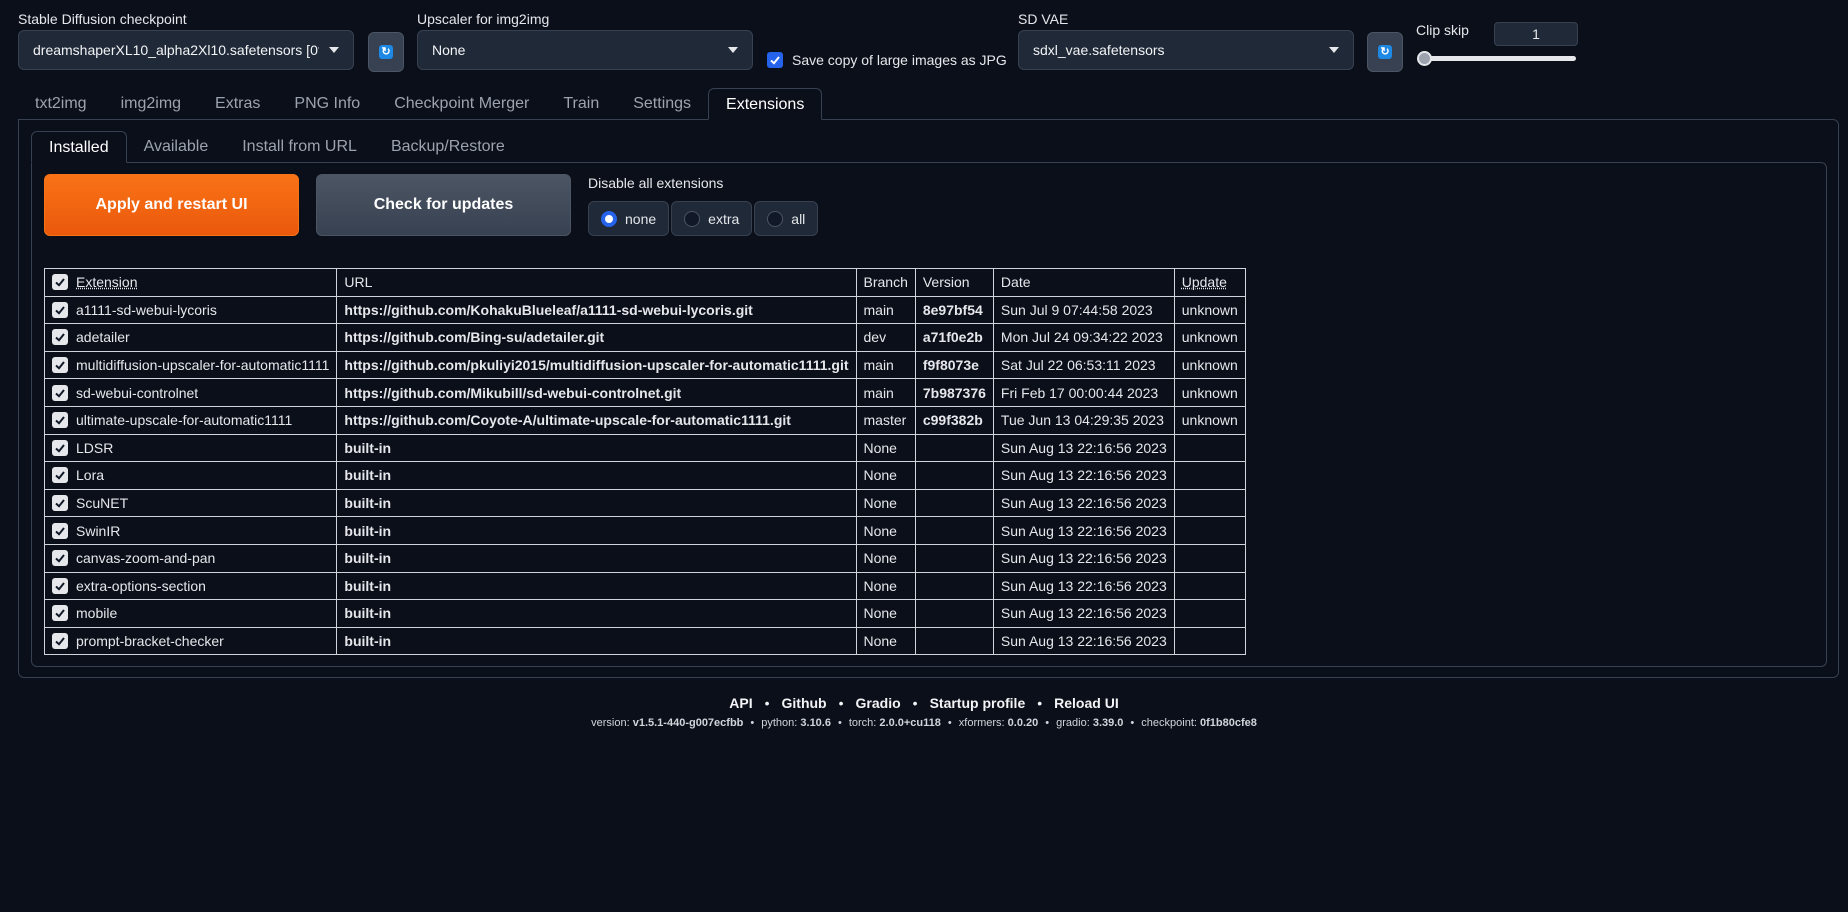 The width and height of the screenshot is (1848, 912). I want to click on cell-date: Mon Jul 24 09:34:22 2023, so click(1083, 337).